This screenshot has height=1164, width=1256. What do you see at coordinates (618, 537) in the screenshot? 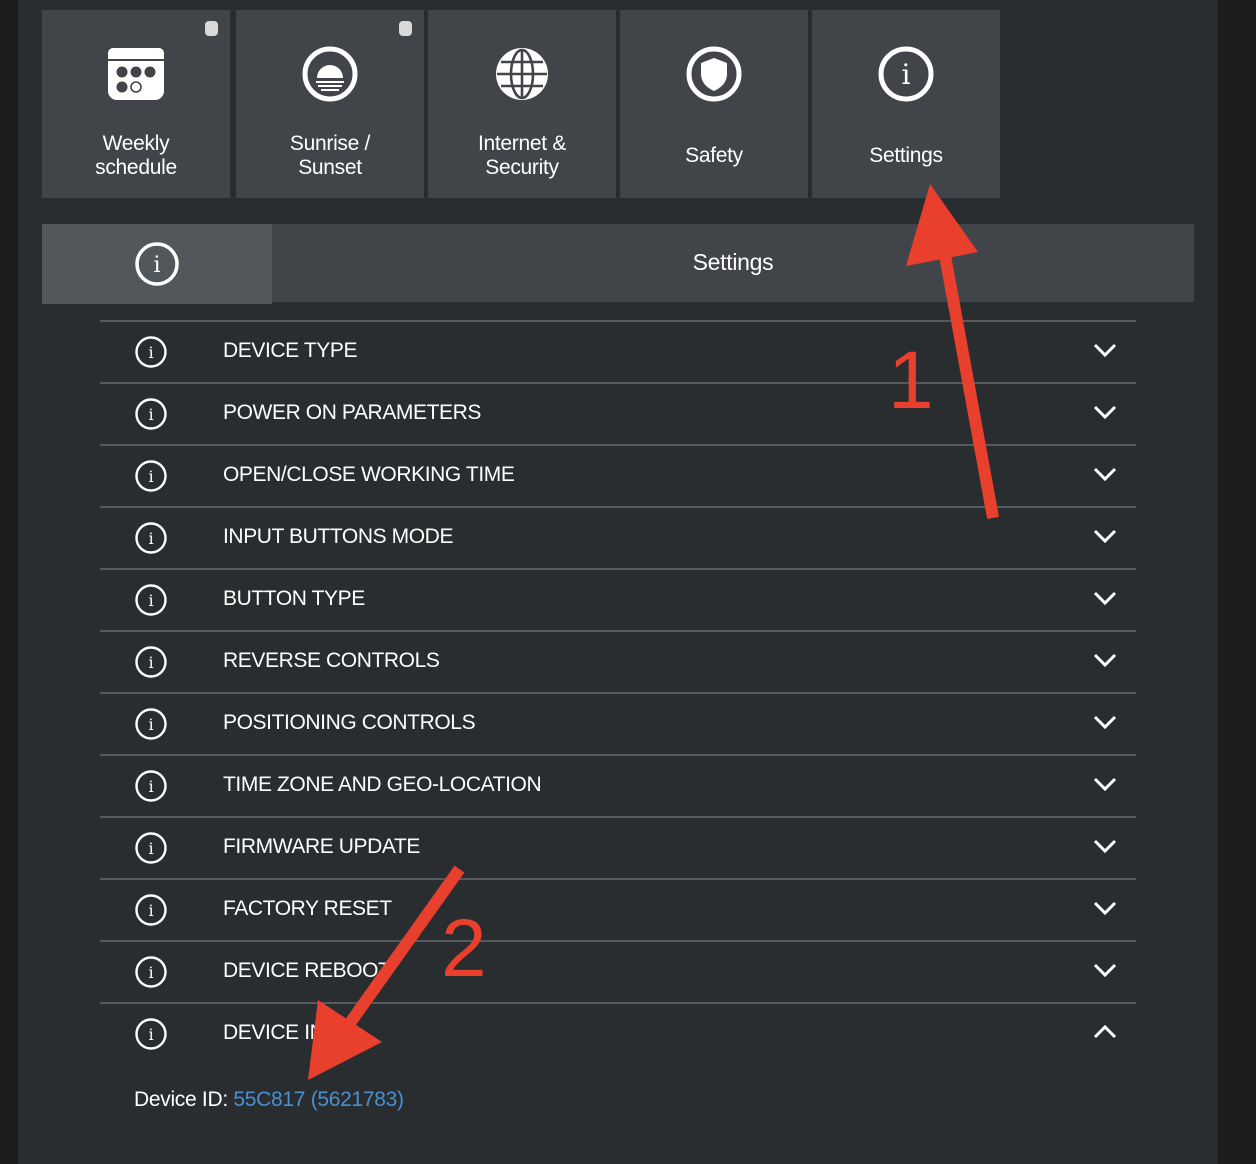
I see `row-input-buttons-mode: i INPUT BUTTONS MODE` at bounding box center [618, 537].